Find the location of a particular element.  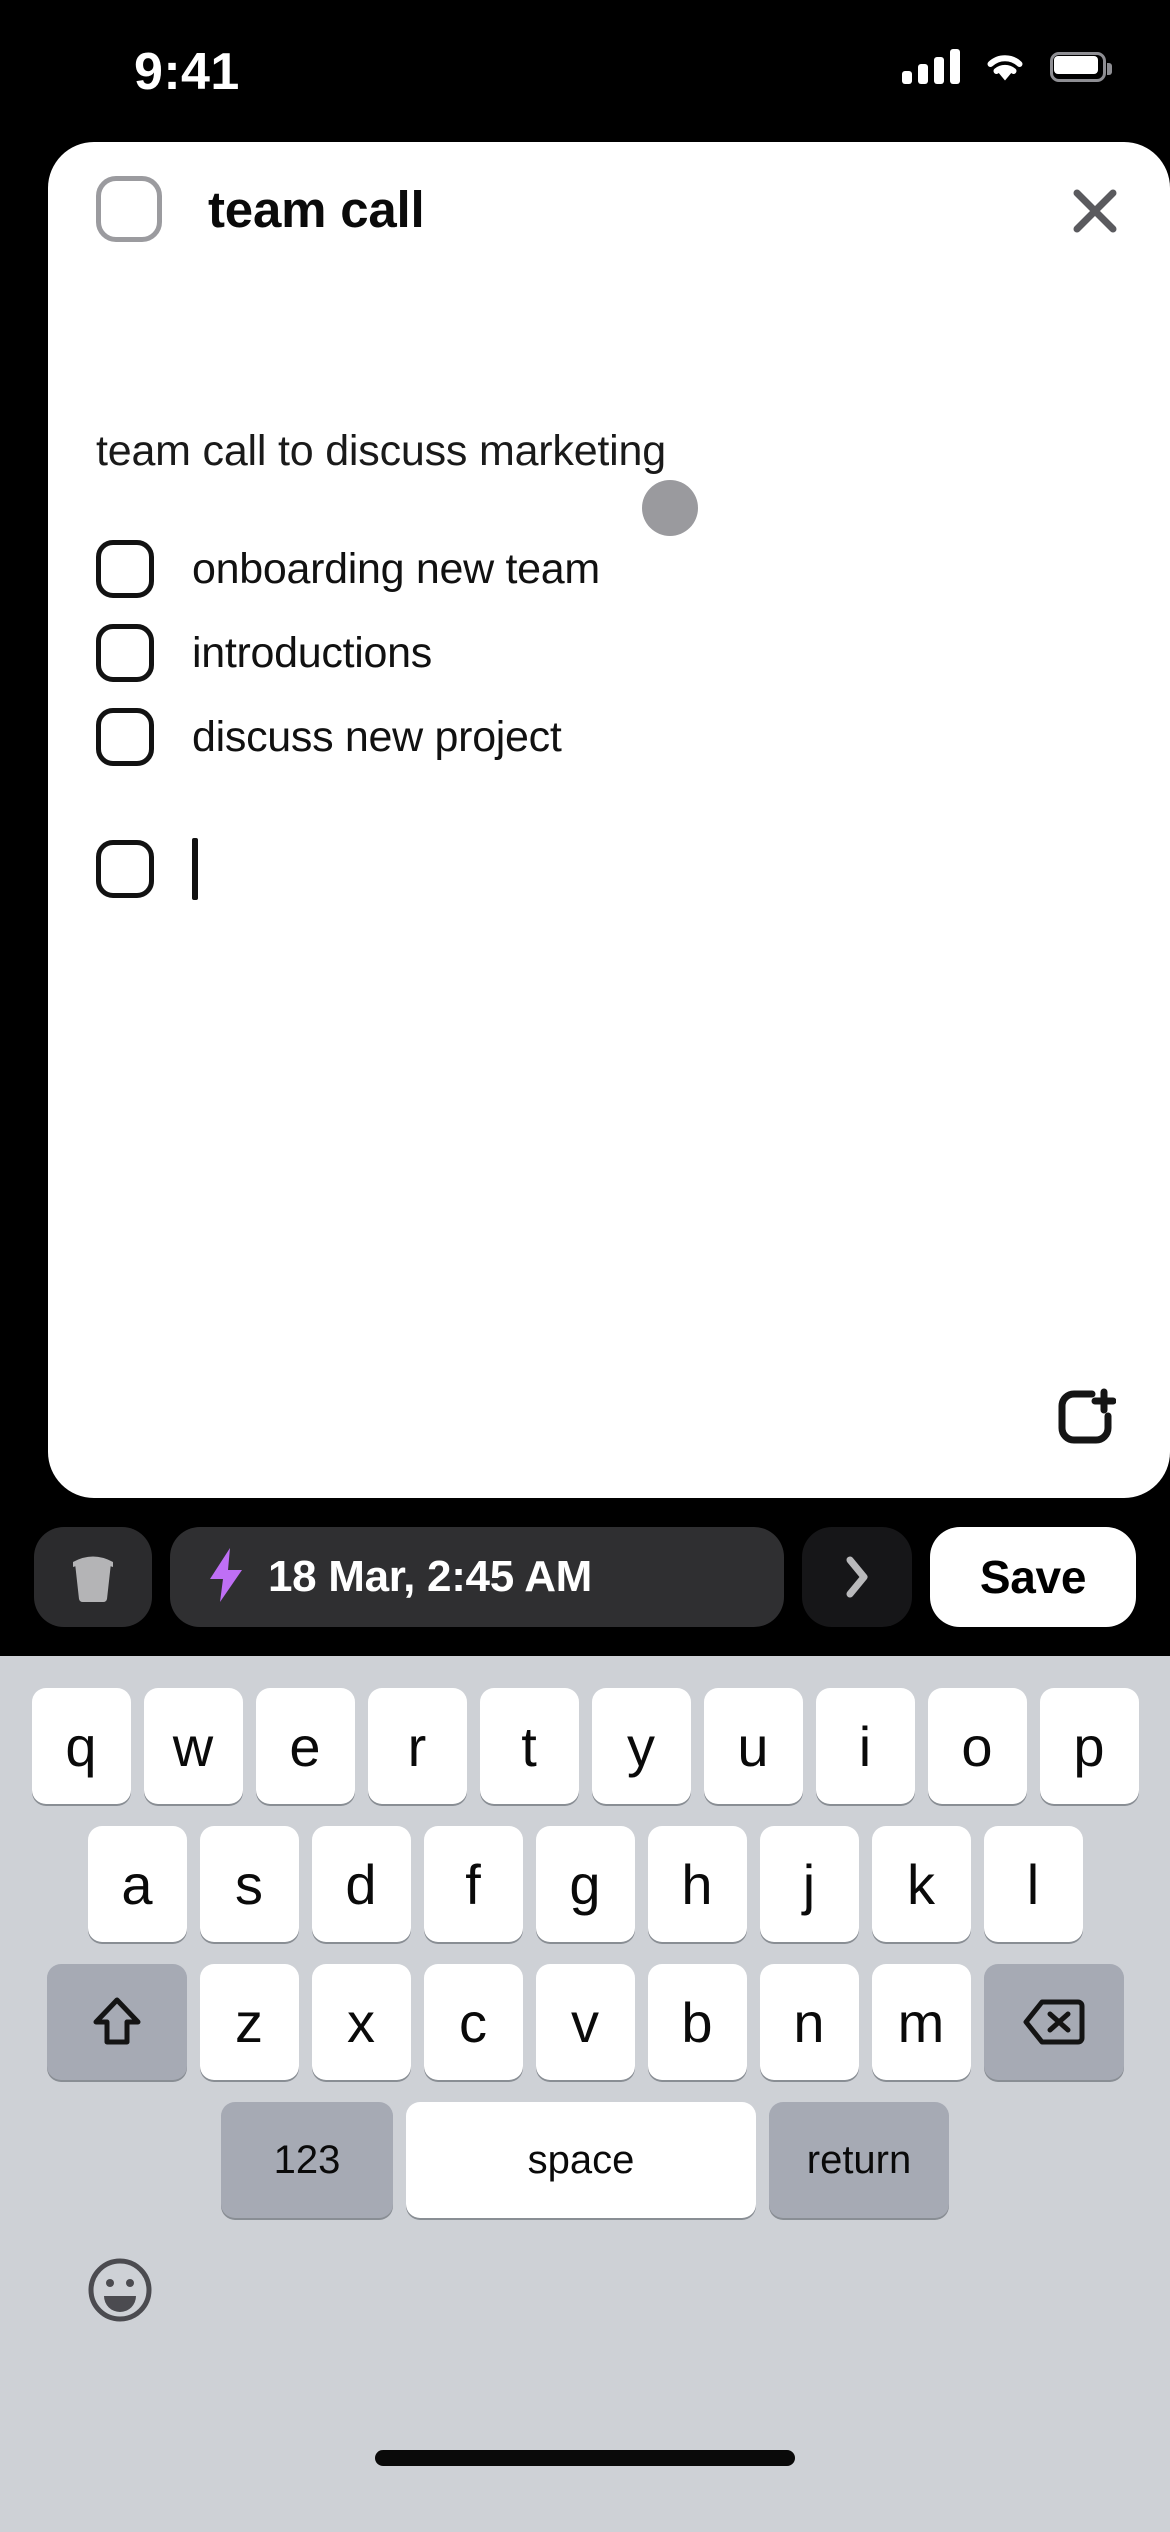

cellular-signal-icon is located at coordinates (931, 66).